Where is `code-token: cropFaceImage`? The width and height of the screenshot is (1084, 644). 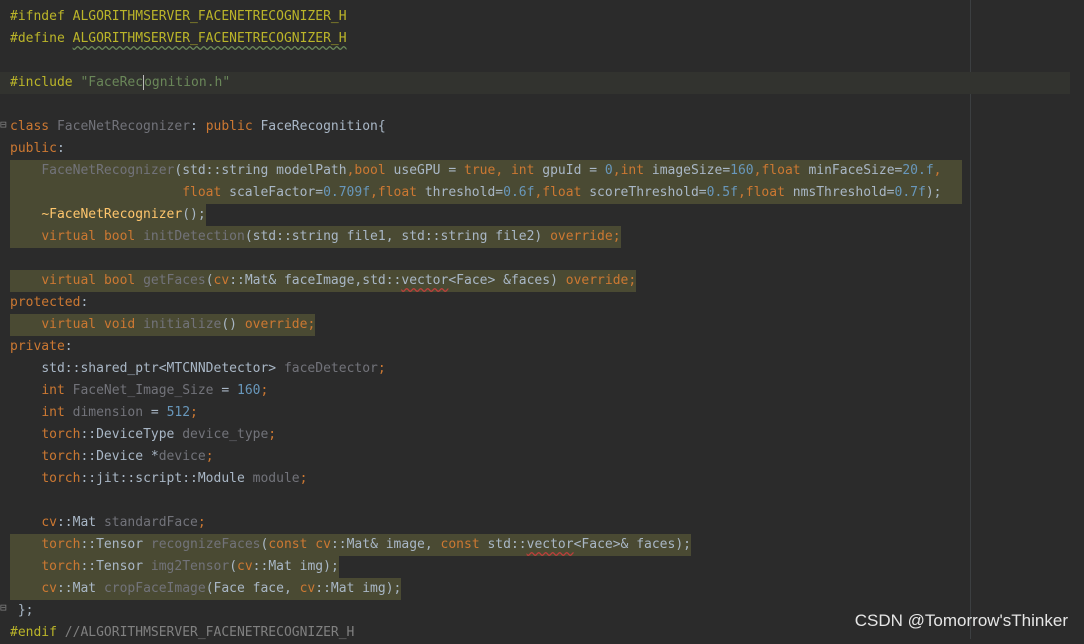
code-token: cropFaceImage is located at coordinates (154, 588).